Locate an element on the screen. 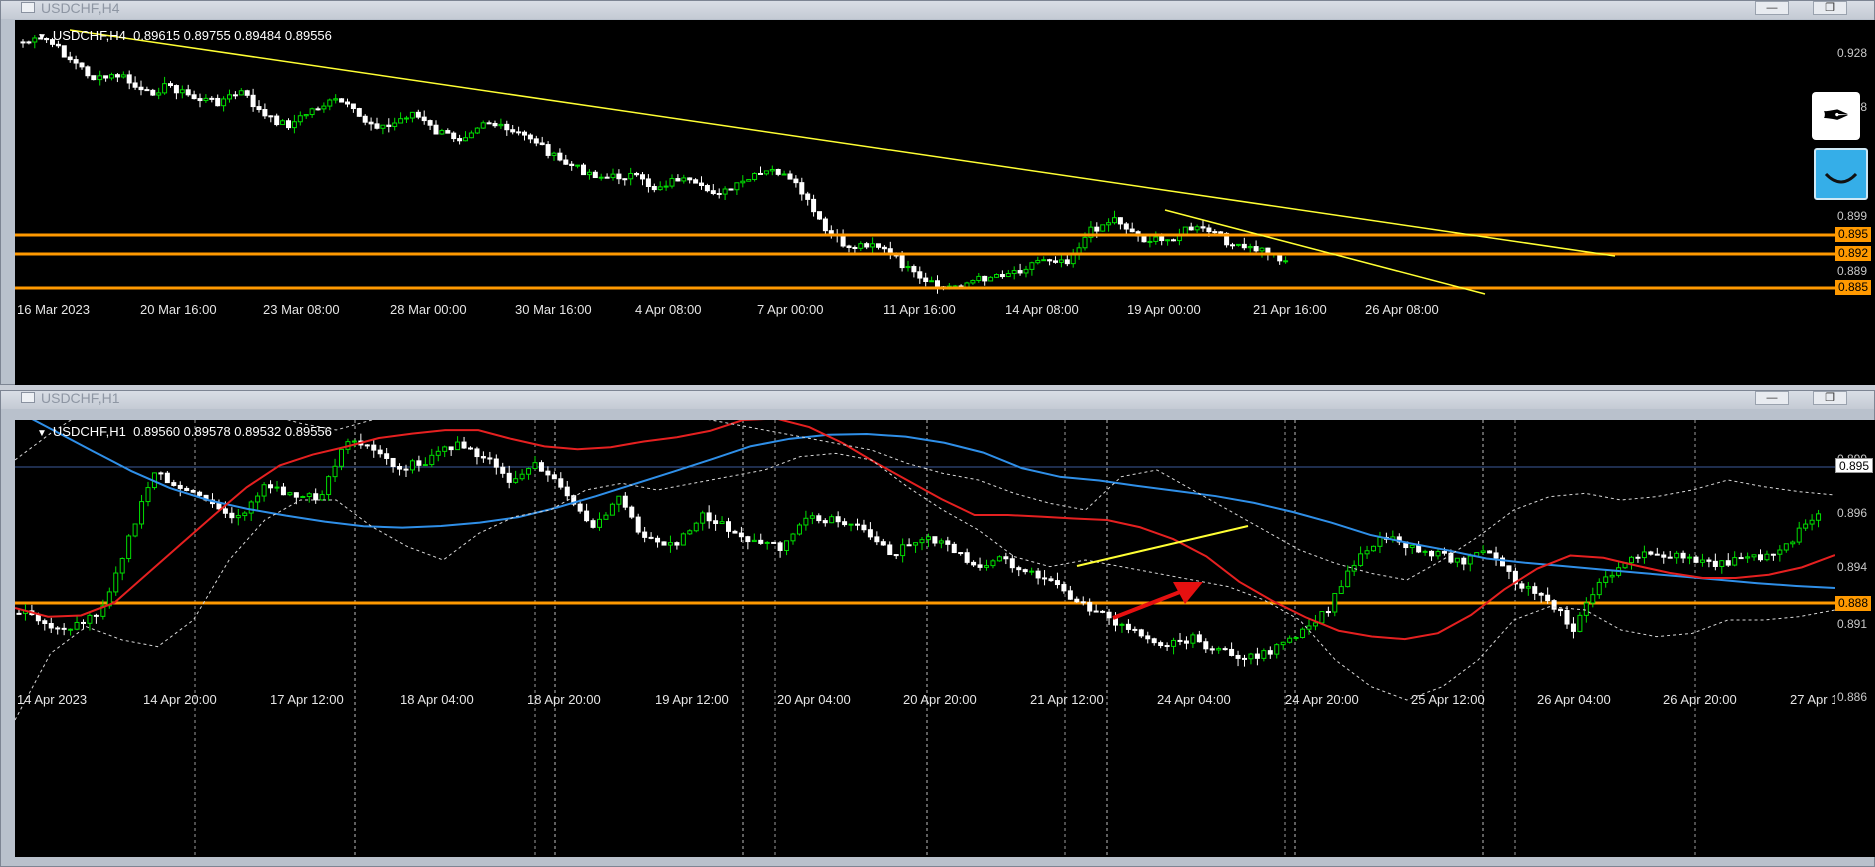 This screenshot has width=1875, height=867. time-label: 26 Apr 04:00 is located at coordinates (1574, 699).